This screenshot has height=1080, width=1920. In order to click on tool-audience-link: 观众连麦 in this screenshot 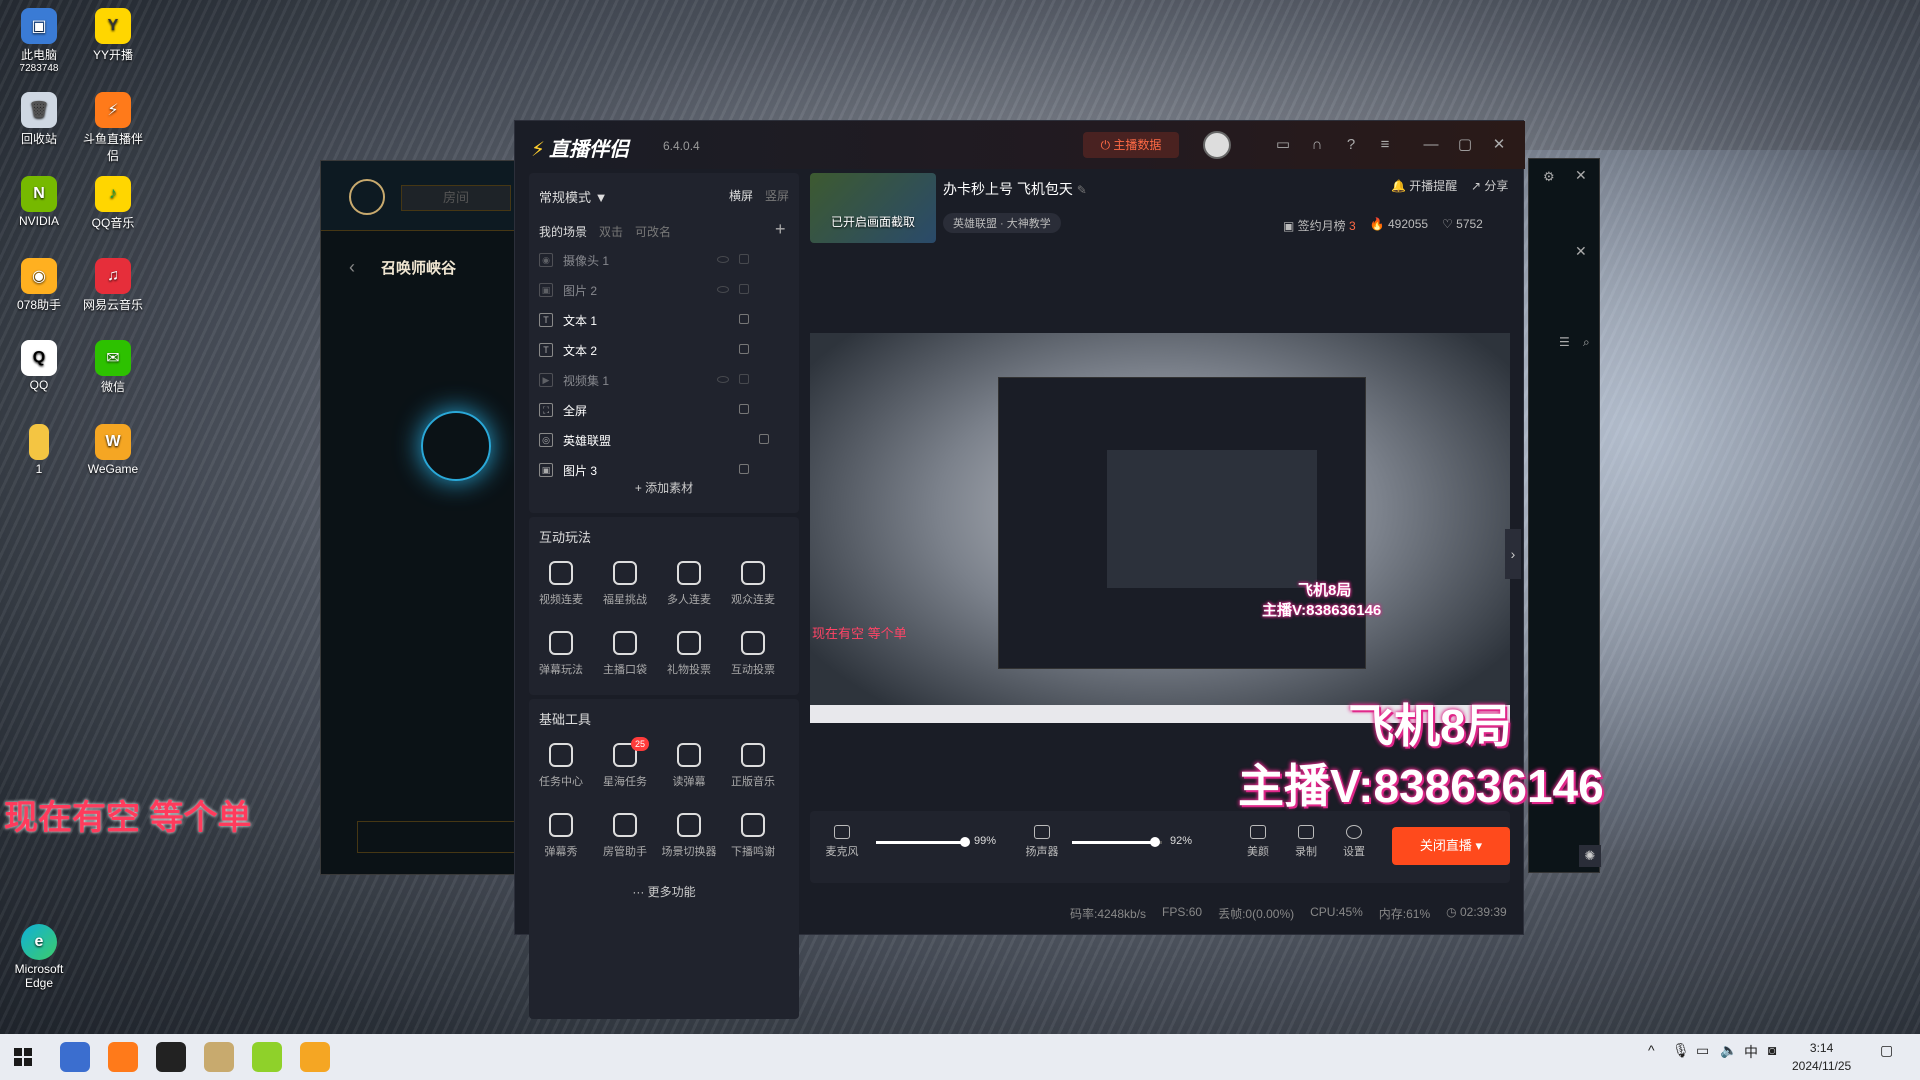, I will do `click(753, 584)`.